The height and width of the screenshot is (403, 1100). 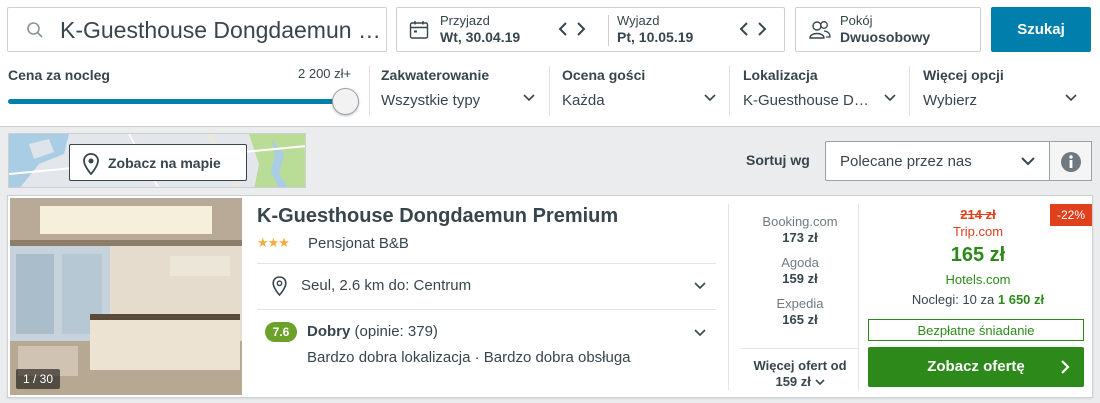 I want to click on checkout-label: Wyjazd, so click(x=638, y=20).